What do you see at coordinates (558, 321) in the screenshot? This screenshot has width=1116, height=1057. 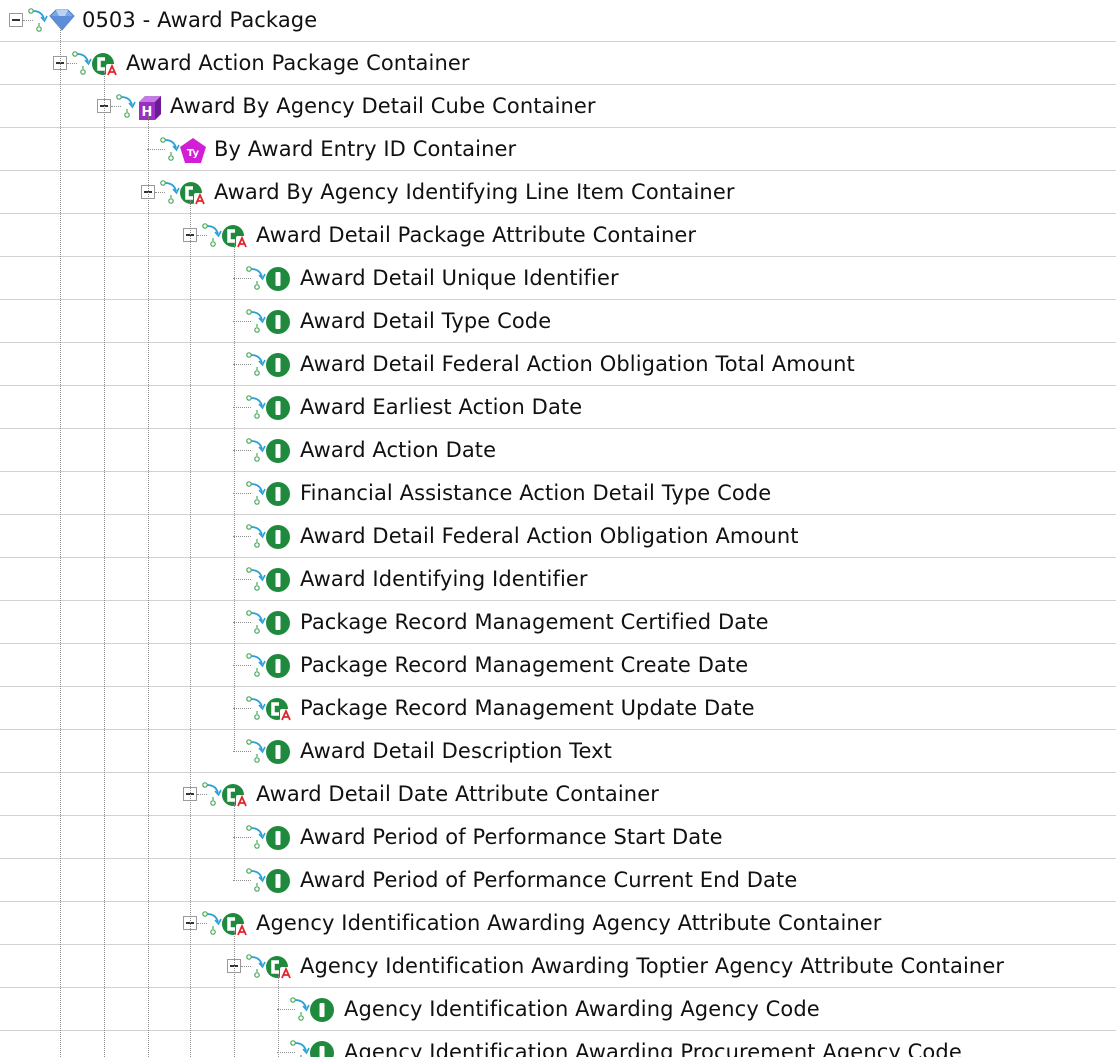 I see `tree-row: Award Detail Type Code` at bounding box center [558, 321].